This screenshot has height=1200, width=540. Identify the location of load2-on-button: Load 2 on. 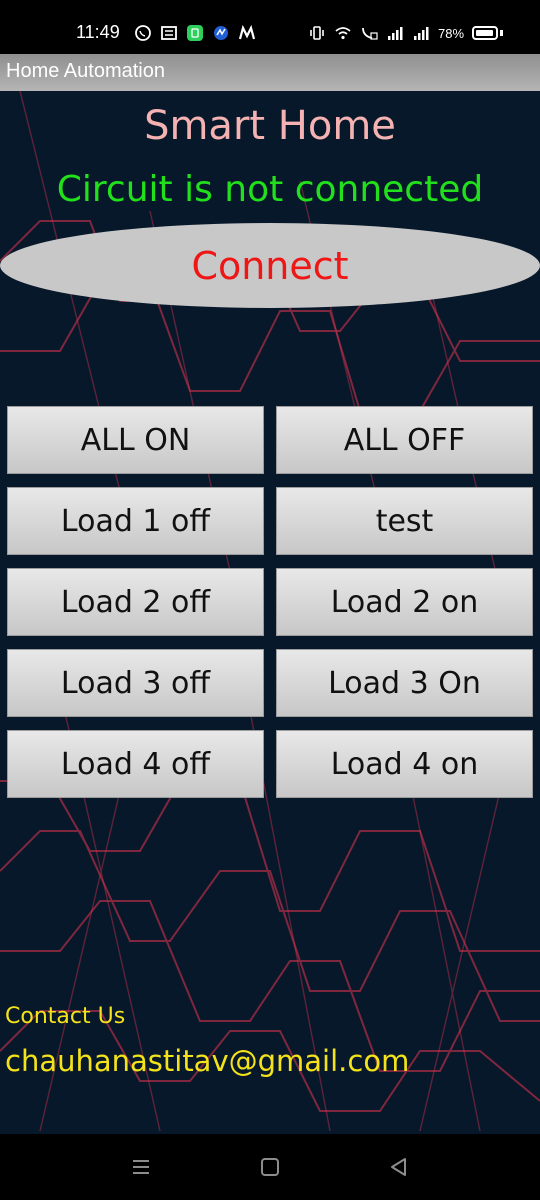
(404, 602).